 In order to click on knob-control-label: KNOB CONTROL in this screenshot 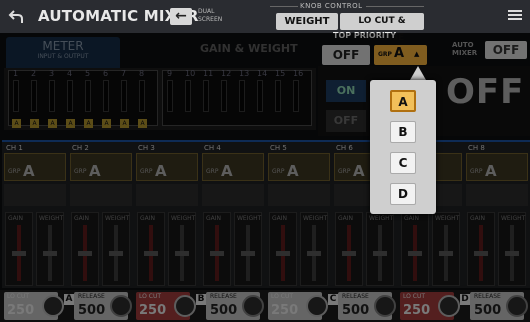, I will do `click(331, 6)`.